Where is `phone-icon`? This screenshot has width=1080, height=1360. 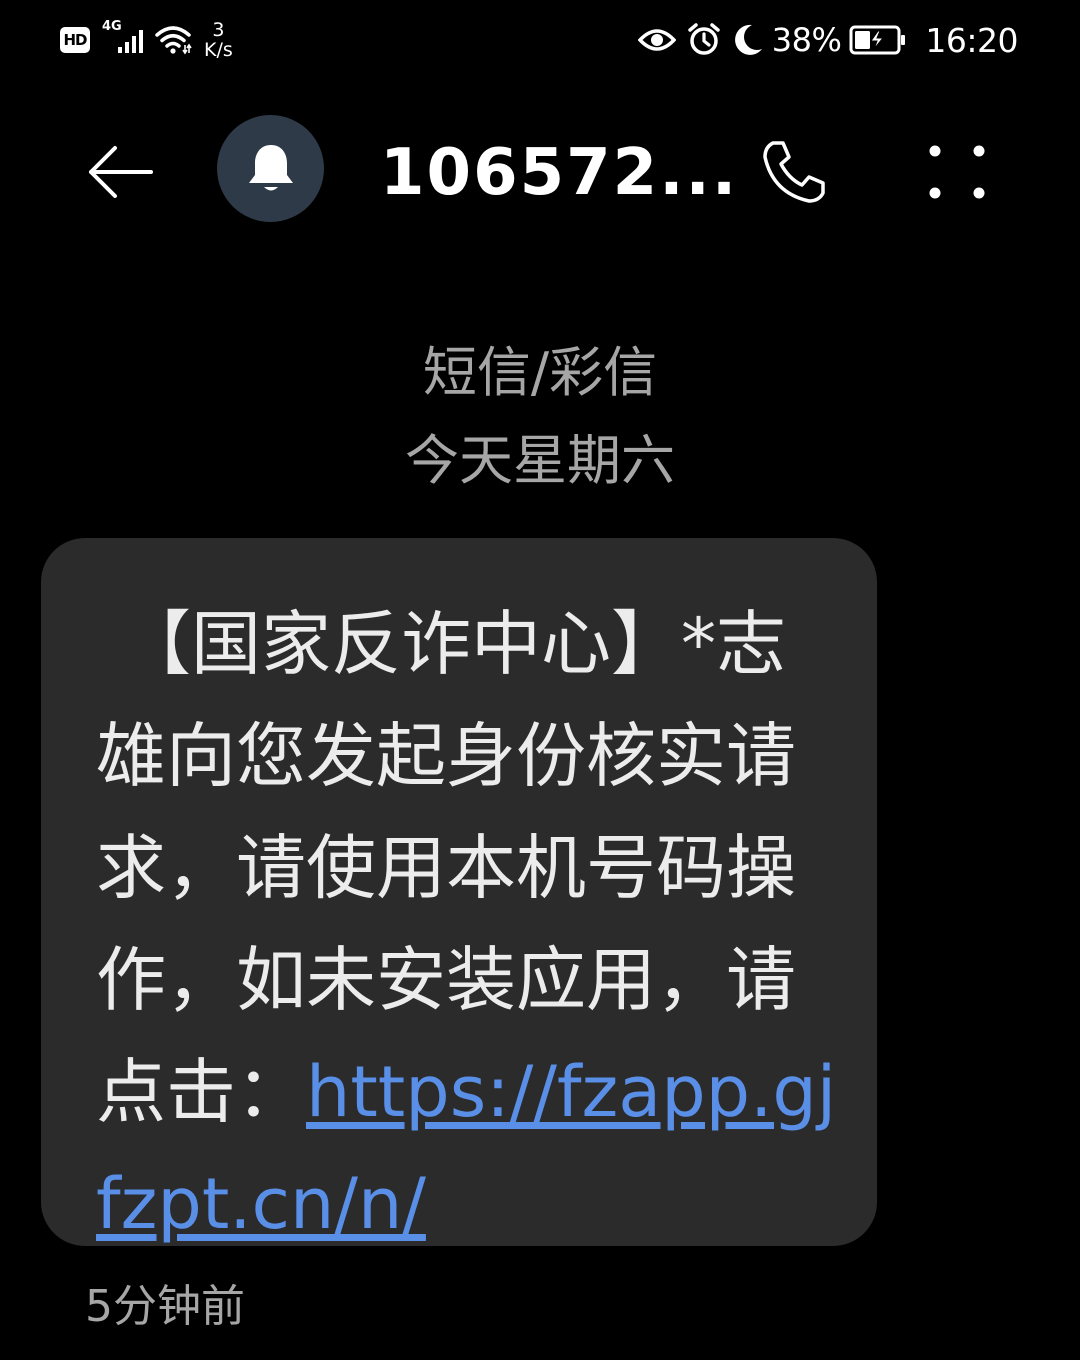 phone-icon is located at coordinates (794, 172).